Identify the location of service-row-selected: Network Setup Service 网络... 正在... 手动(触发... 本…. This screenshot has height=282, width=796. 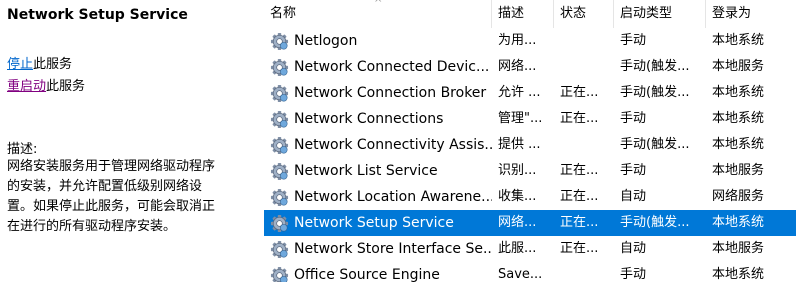
(530, 223).